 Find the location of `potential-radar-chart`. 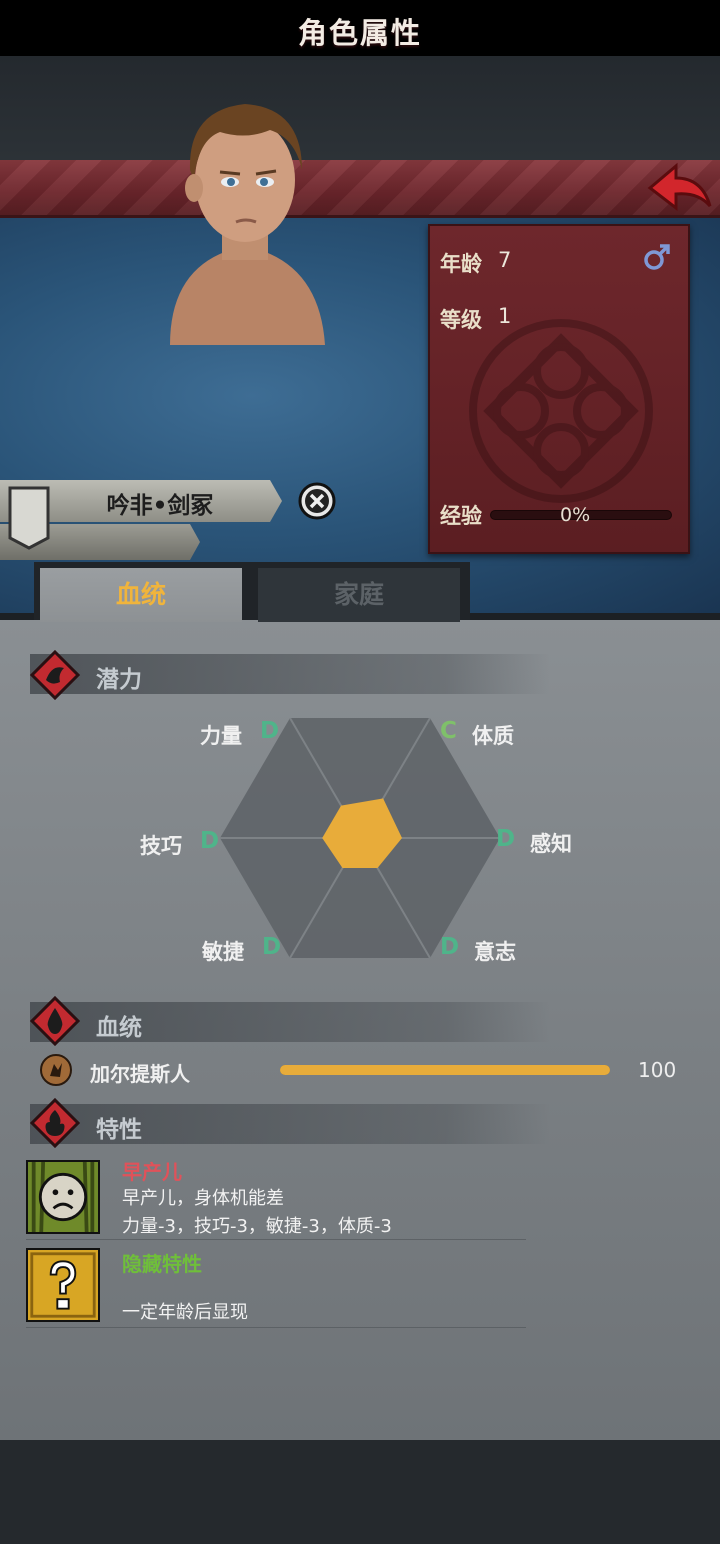

potential-radar-chart is located at coordinates (360, 838).